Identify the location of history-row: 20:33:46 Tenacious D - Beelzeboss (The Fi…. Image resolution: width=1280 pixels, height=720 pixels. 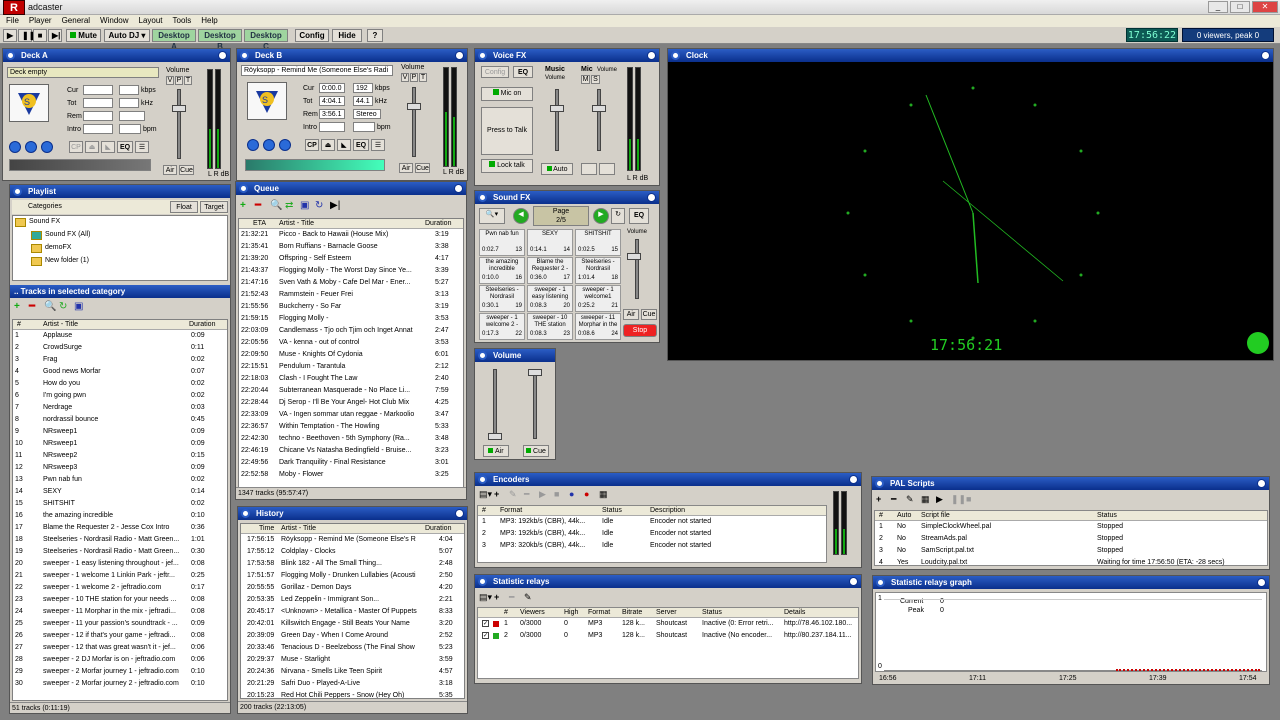
(352, 648).